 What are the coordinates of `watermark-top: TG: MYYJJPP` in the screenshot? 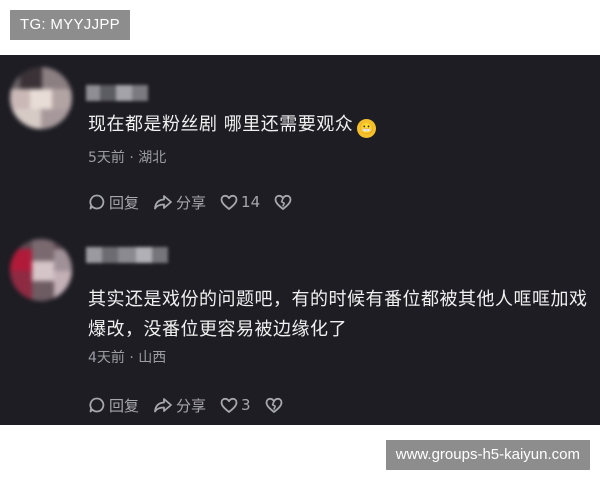 It's located at (70, 25).